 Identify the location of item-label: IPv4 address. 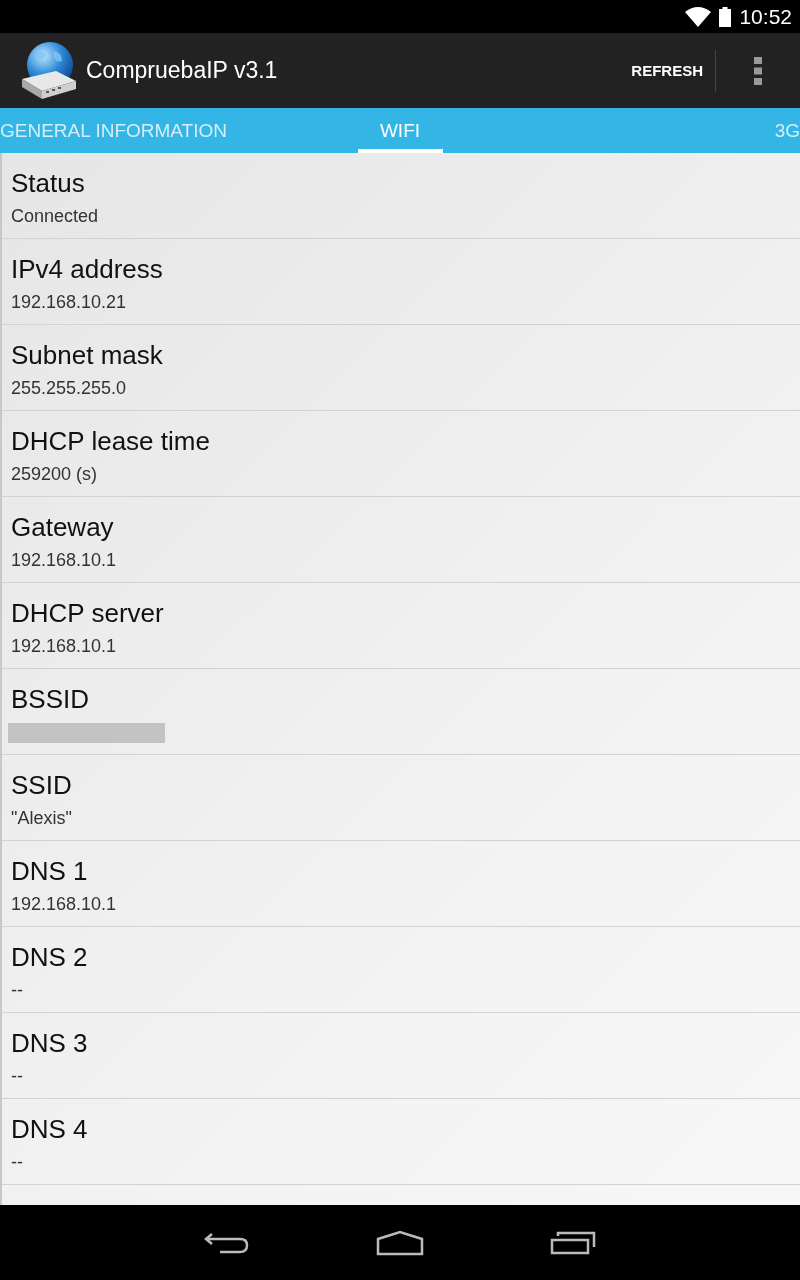
(87, 269).